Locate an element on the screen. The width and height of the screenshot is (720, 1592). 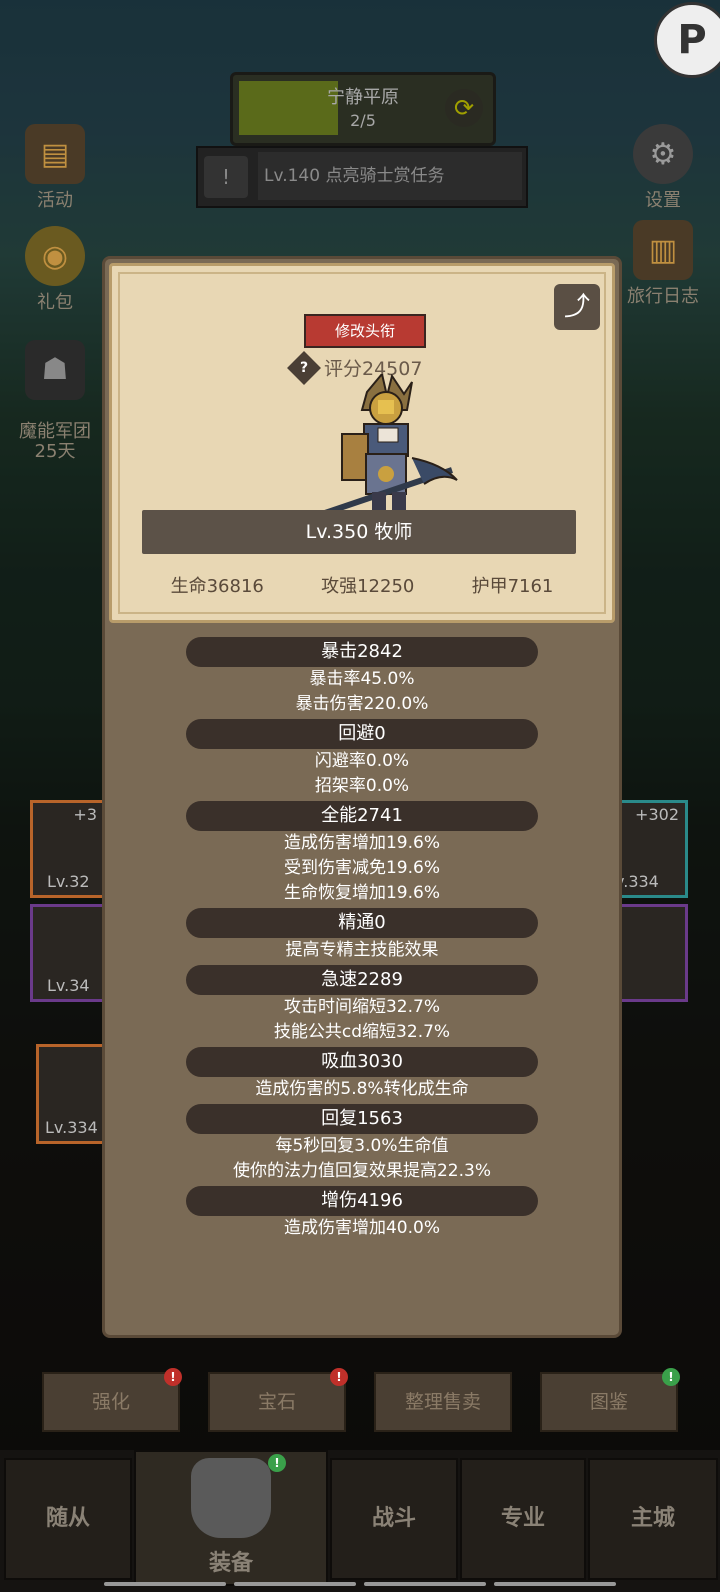
attribute-detail: 技能公共cd缩短32.7% is located at coordinates (362, 1032).